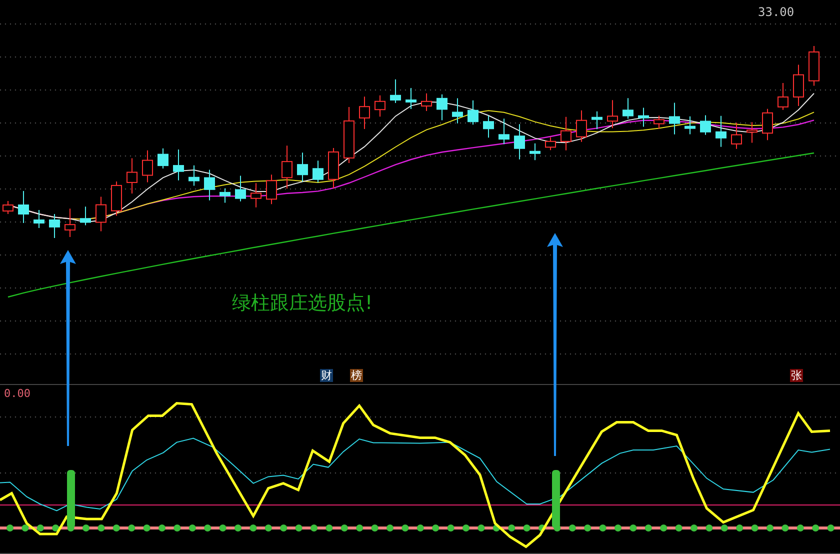 Image resolution: width=840 pixels, height=554 pixels. Describe the element at coordinates (17, 393) in the screenshot. I see `zero-axis-label: 0.00` at that location.